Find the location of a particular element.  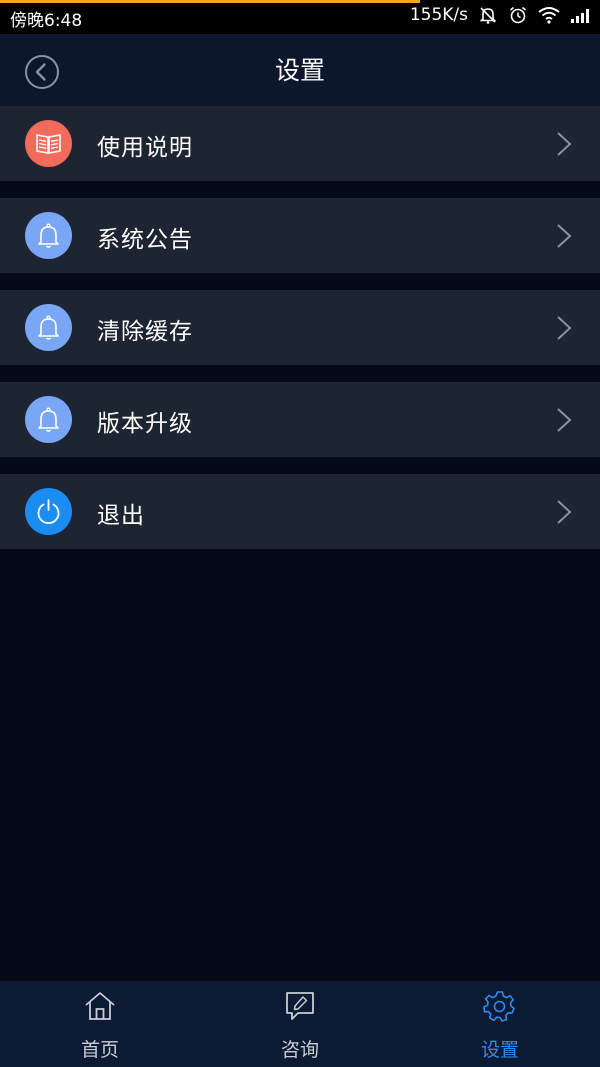

nav-label: 设置 is located at coordinates (499, 1050).